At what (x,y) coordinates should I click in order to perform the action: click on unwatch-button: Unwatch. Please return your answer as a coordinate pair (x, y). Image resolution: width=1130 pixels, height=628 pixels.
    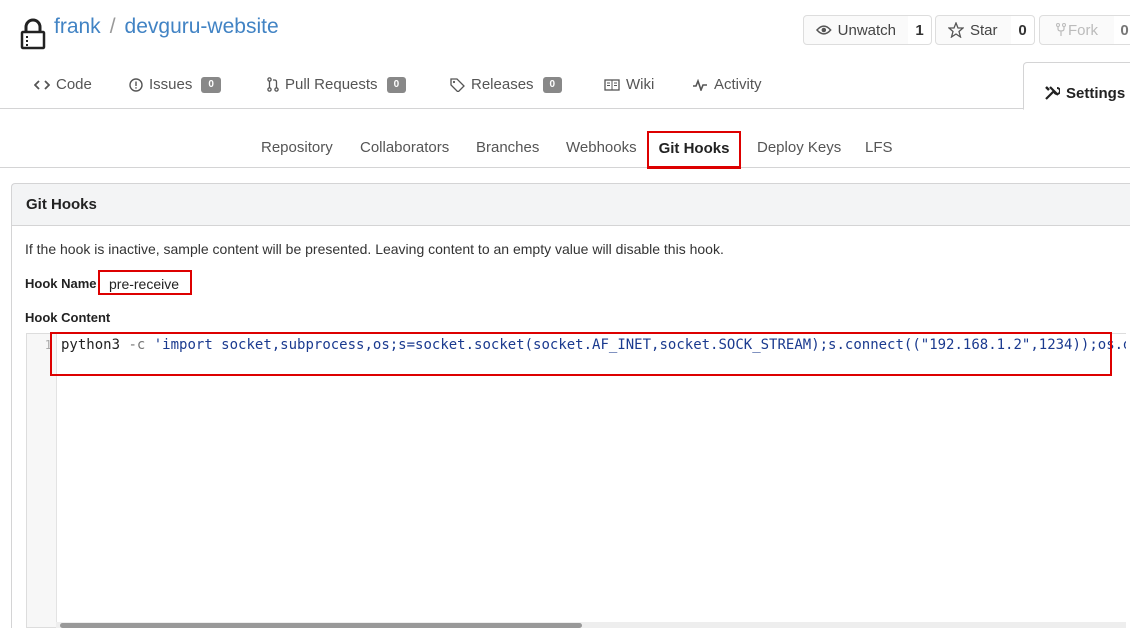
    Looking at the image, I should click on (856, 30).